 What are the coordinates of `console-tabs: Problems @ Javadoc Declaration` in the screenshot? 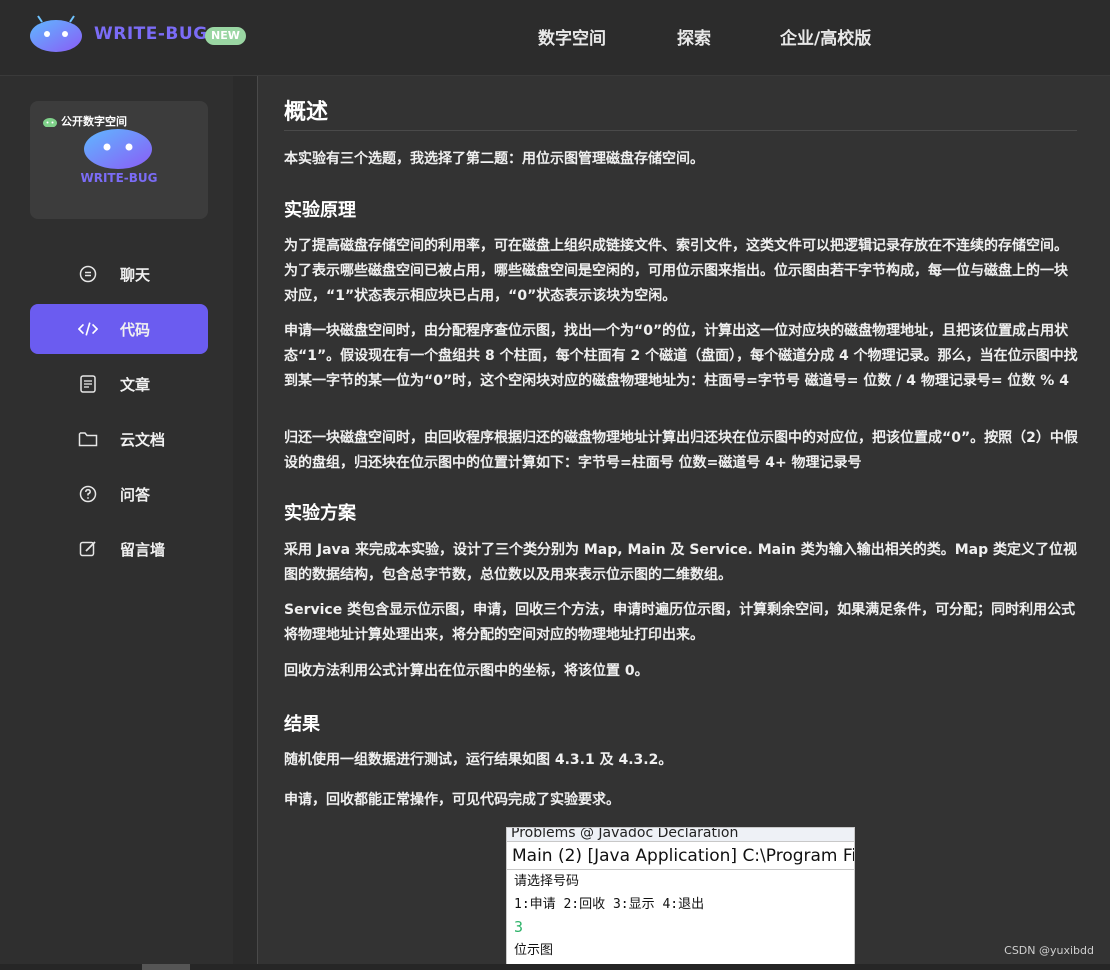 It's located at (680, 835).